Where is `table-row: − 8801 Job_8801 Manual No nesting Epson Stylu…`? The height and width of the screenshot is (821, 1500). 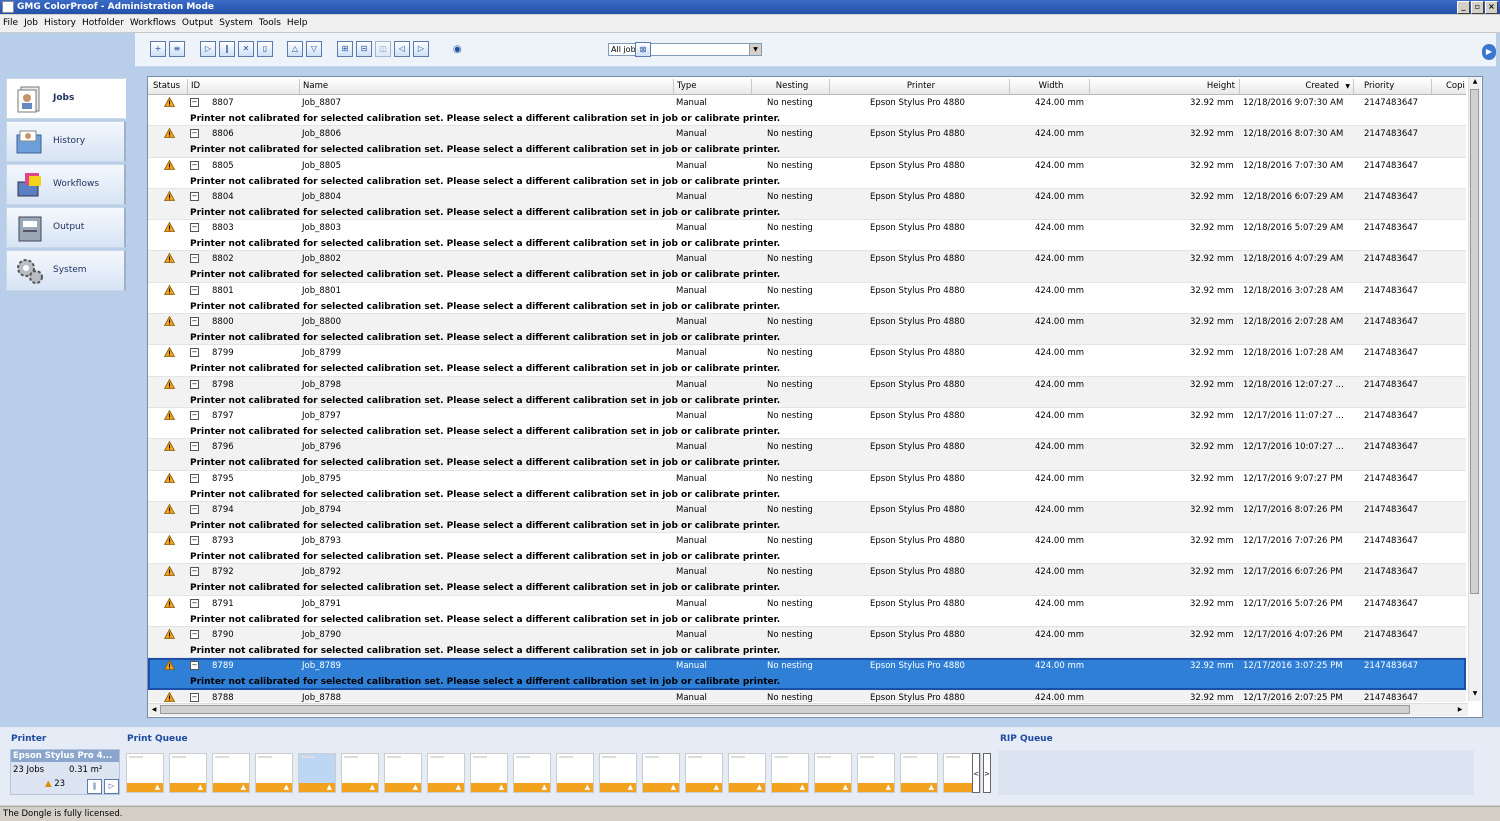 table-row: − 8801 Job_8801 Manual No nesting Epson Stylu… is located at coordinates (807, 299).